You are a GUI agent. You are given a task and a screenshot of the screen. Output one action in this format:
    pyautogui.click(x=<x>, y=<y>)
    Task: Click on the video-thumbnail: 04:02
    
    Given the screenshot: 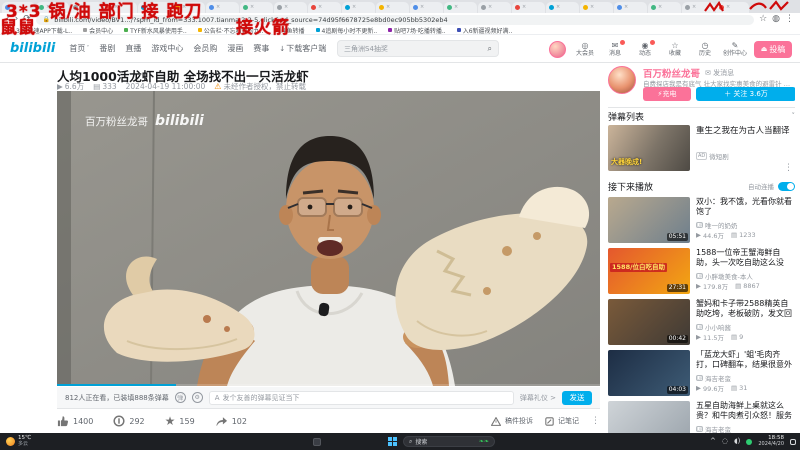 What is the action you would take?
    pyautogui.click(x=649, y=417)
    